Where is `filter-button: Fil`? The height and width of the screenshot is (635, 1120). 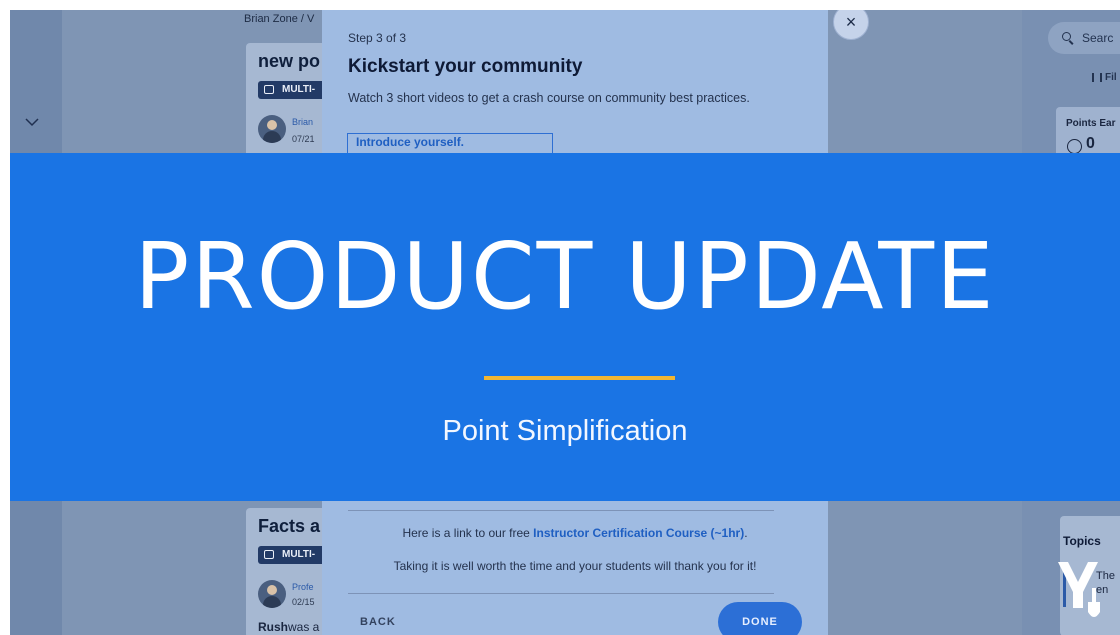
filter-button: Fil is located at coordinates (1104, 77).